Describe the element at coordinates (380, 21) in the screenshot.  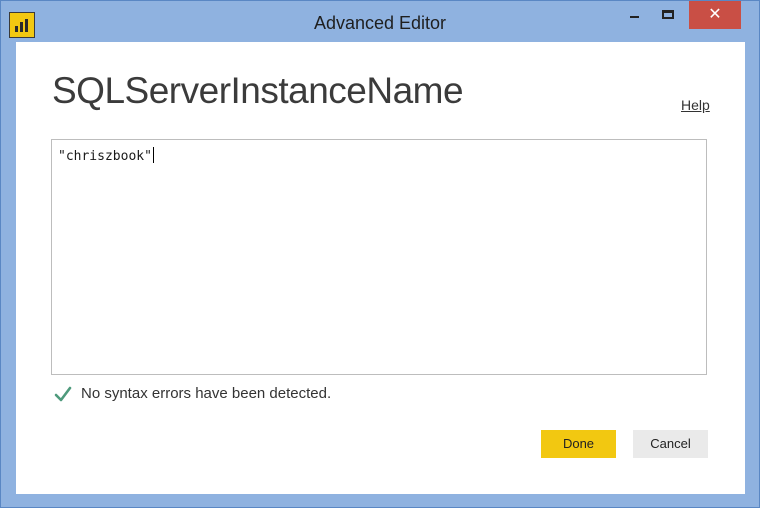
I see `title-bar: Advanced Editor ✕` at that location.